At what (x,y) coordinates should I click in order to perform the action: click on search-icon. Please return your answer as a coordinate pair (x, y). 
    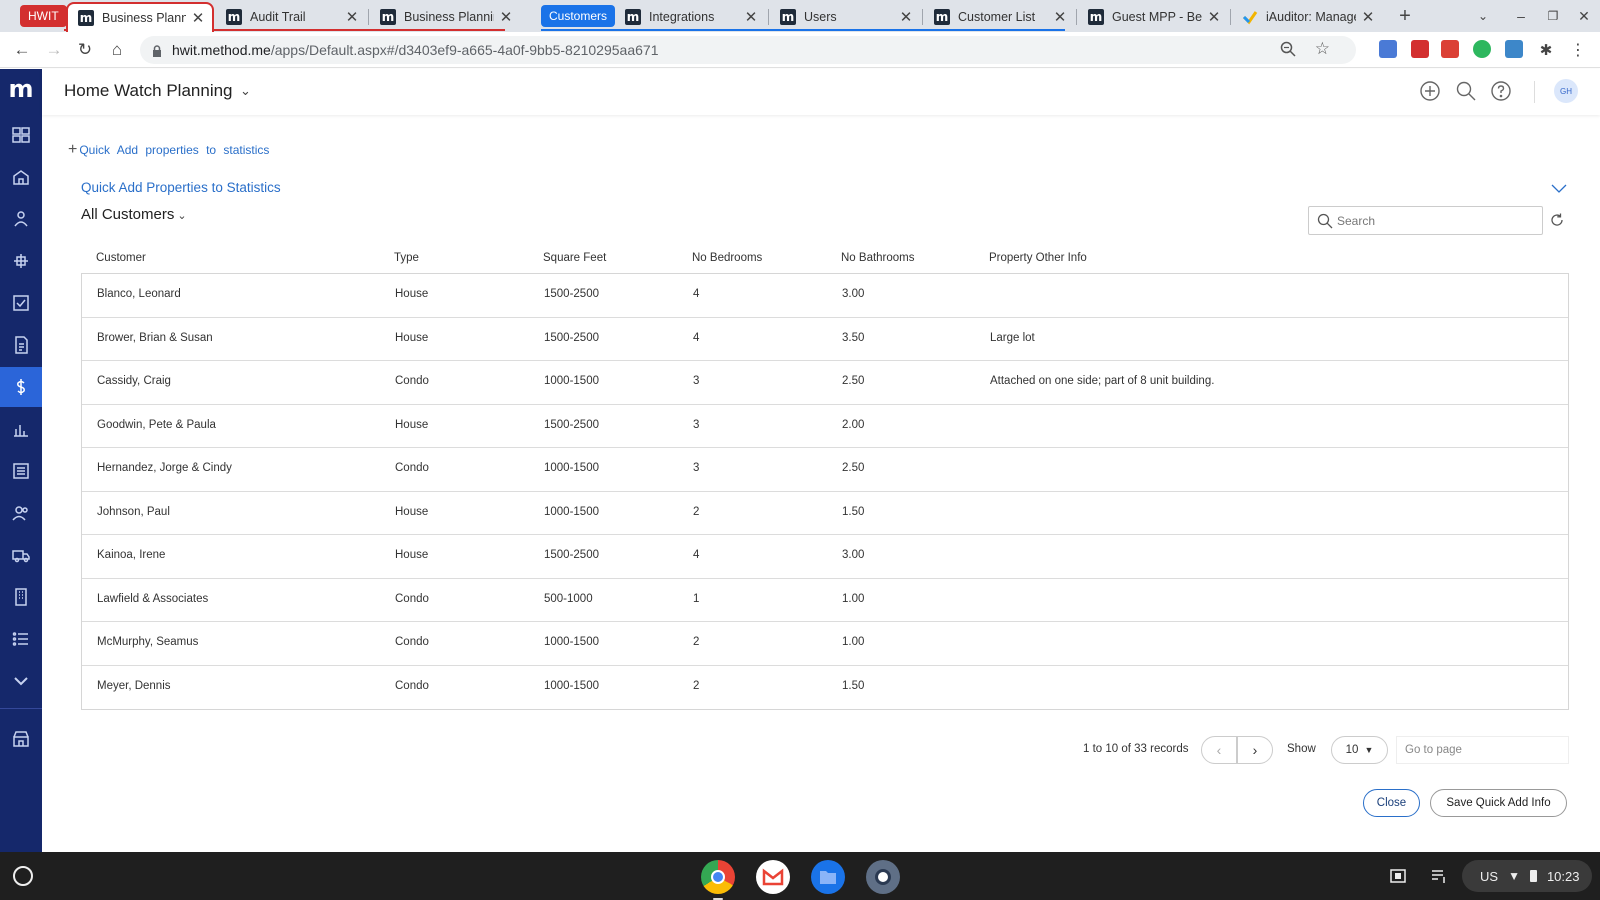
    Looking at the image, I should click on (1466, 91).